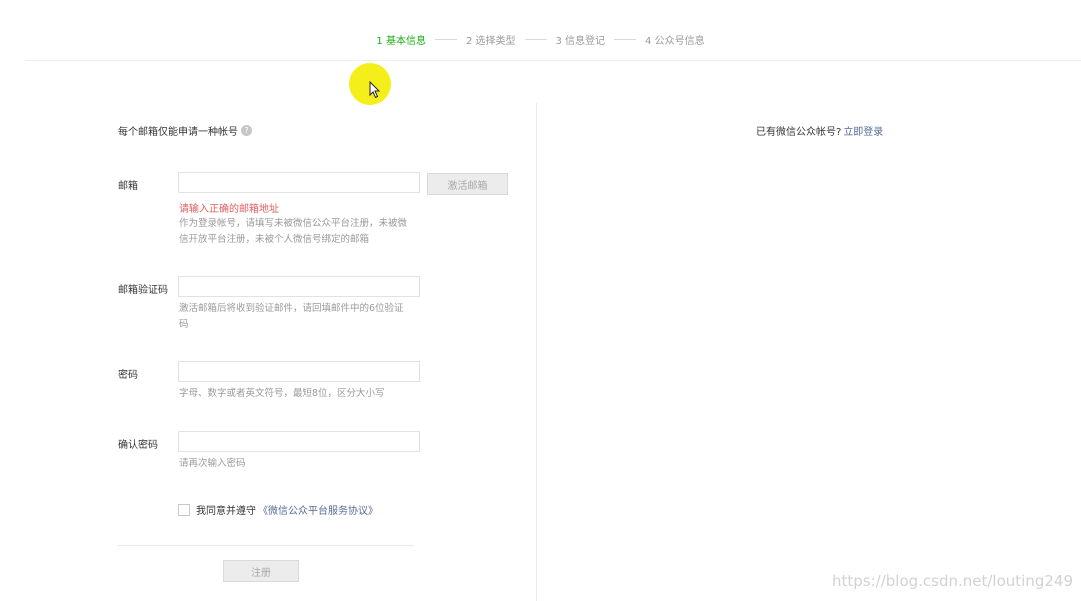 This screenshot has height=601, width=1081. I want to click on mouse-pointer-icon, so click(375, 90).